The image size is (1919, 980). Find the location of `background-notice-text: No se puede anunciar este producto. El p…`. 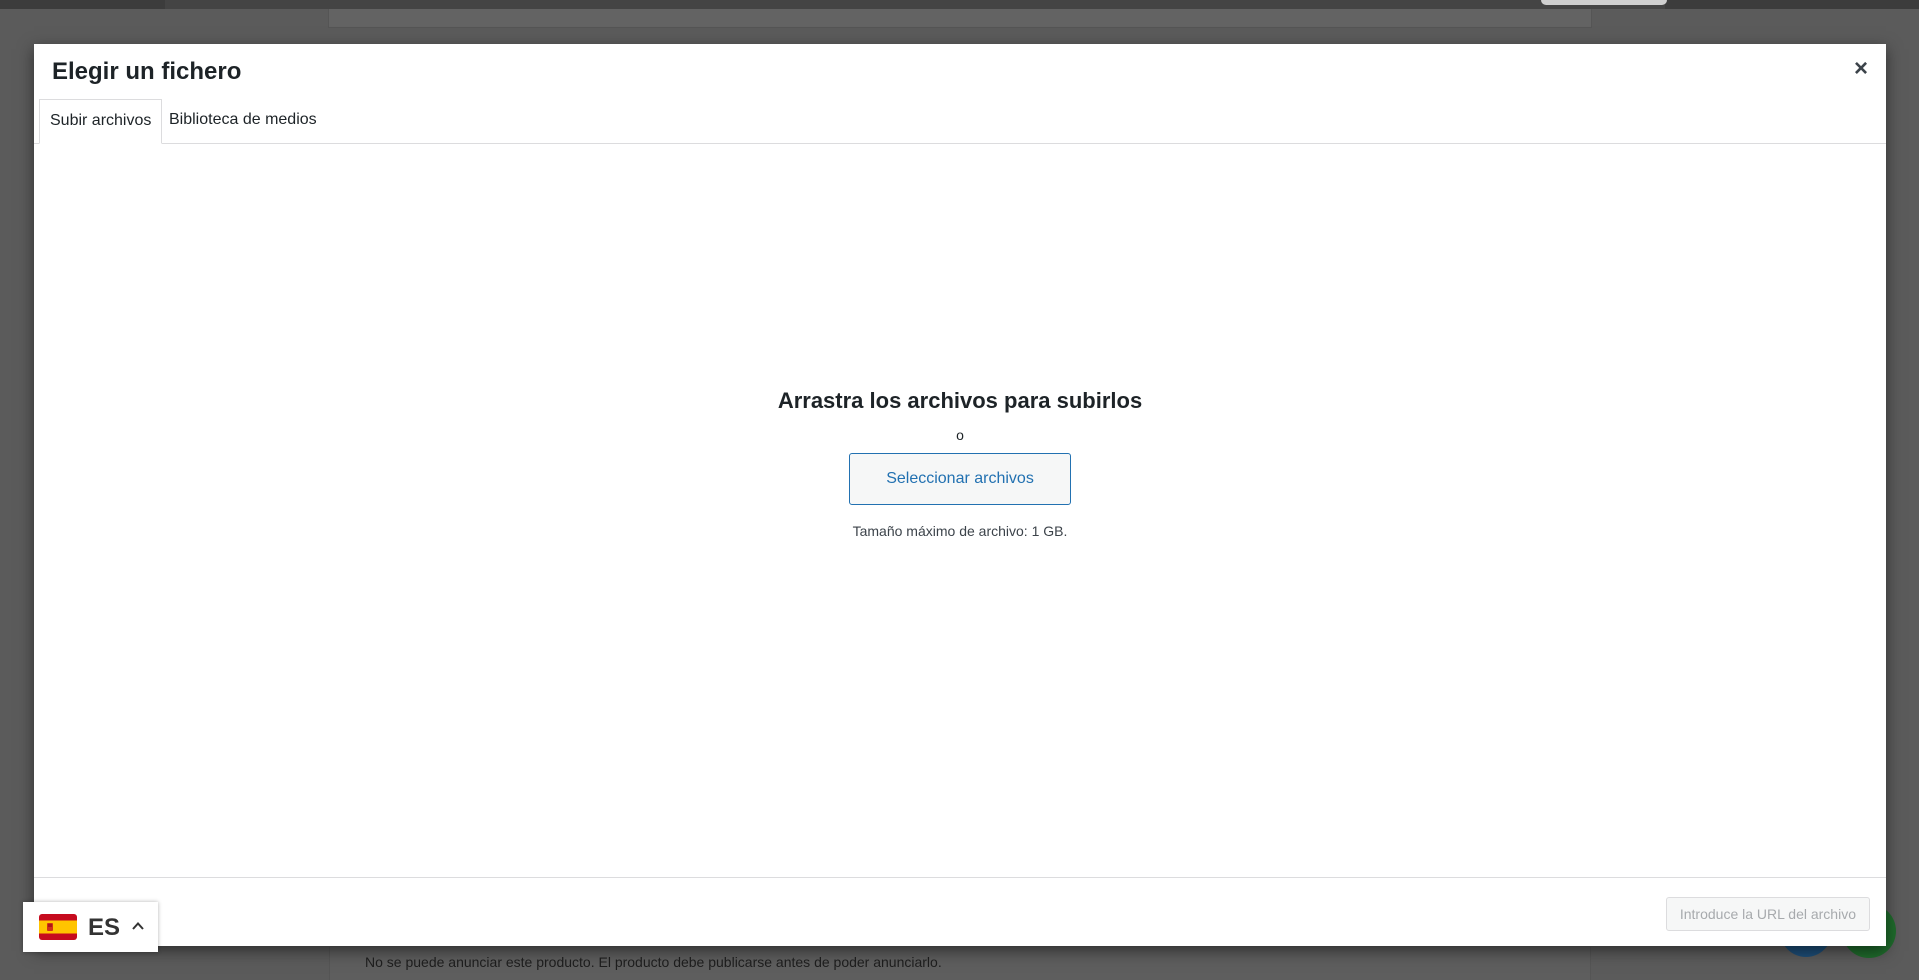

background-notice-text: No se puede anunciar este producto. El p… is located at coordinates (653, 962).